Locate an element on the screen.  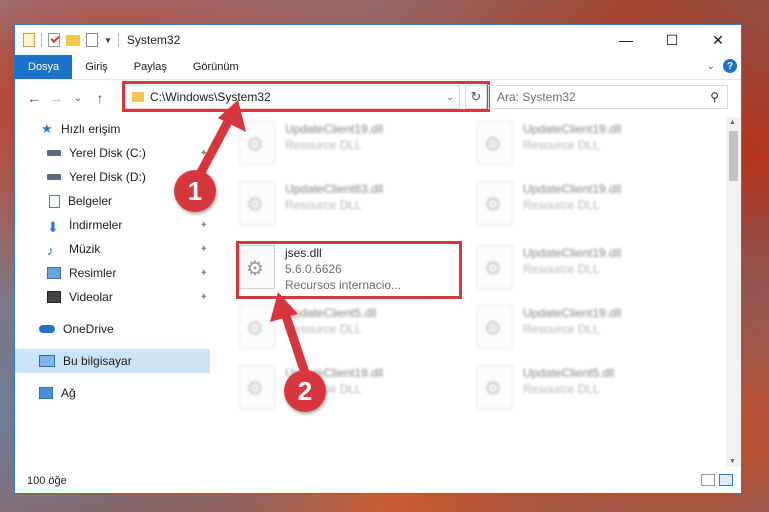
sidebar-item-label: Resimler is located at coordinates (93, 273).